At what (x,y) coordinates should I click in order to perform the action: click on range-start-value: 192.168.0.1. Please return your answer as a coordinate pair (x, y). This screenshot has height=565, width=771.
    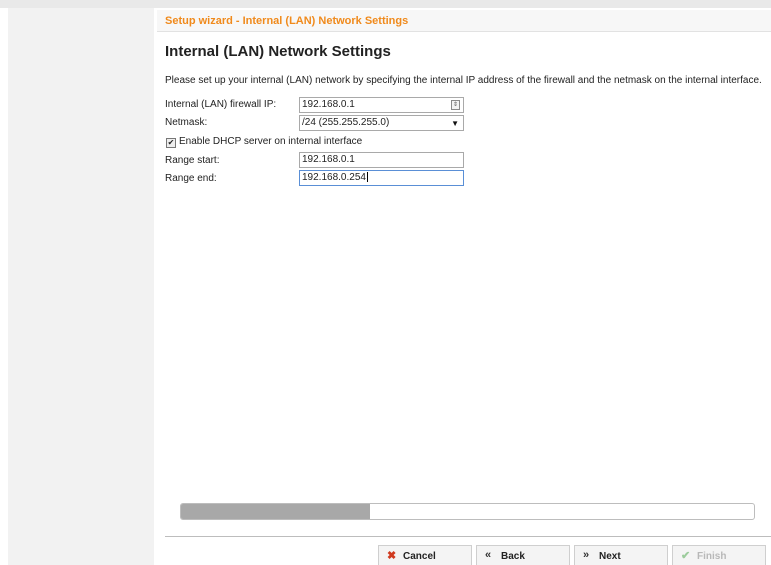
    Looking at the image, I should click on (328, 159).